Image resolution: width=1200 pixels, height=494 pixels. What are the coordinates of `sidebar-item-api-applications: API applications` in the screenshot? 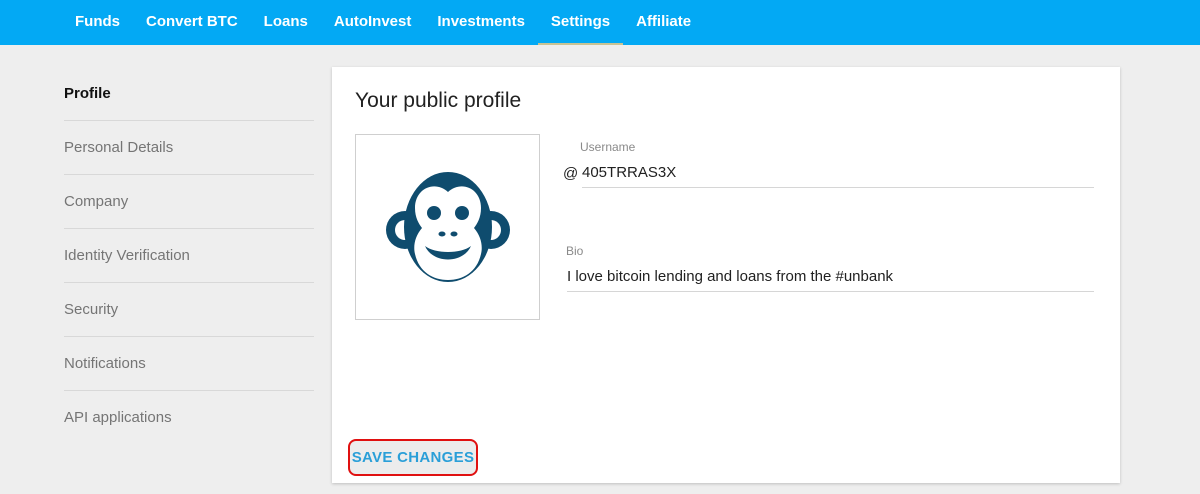 It's located at (189, 418).